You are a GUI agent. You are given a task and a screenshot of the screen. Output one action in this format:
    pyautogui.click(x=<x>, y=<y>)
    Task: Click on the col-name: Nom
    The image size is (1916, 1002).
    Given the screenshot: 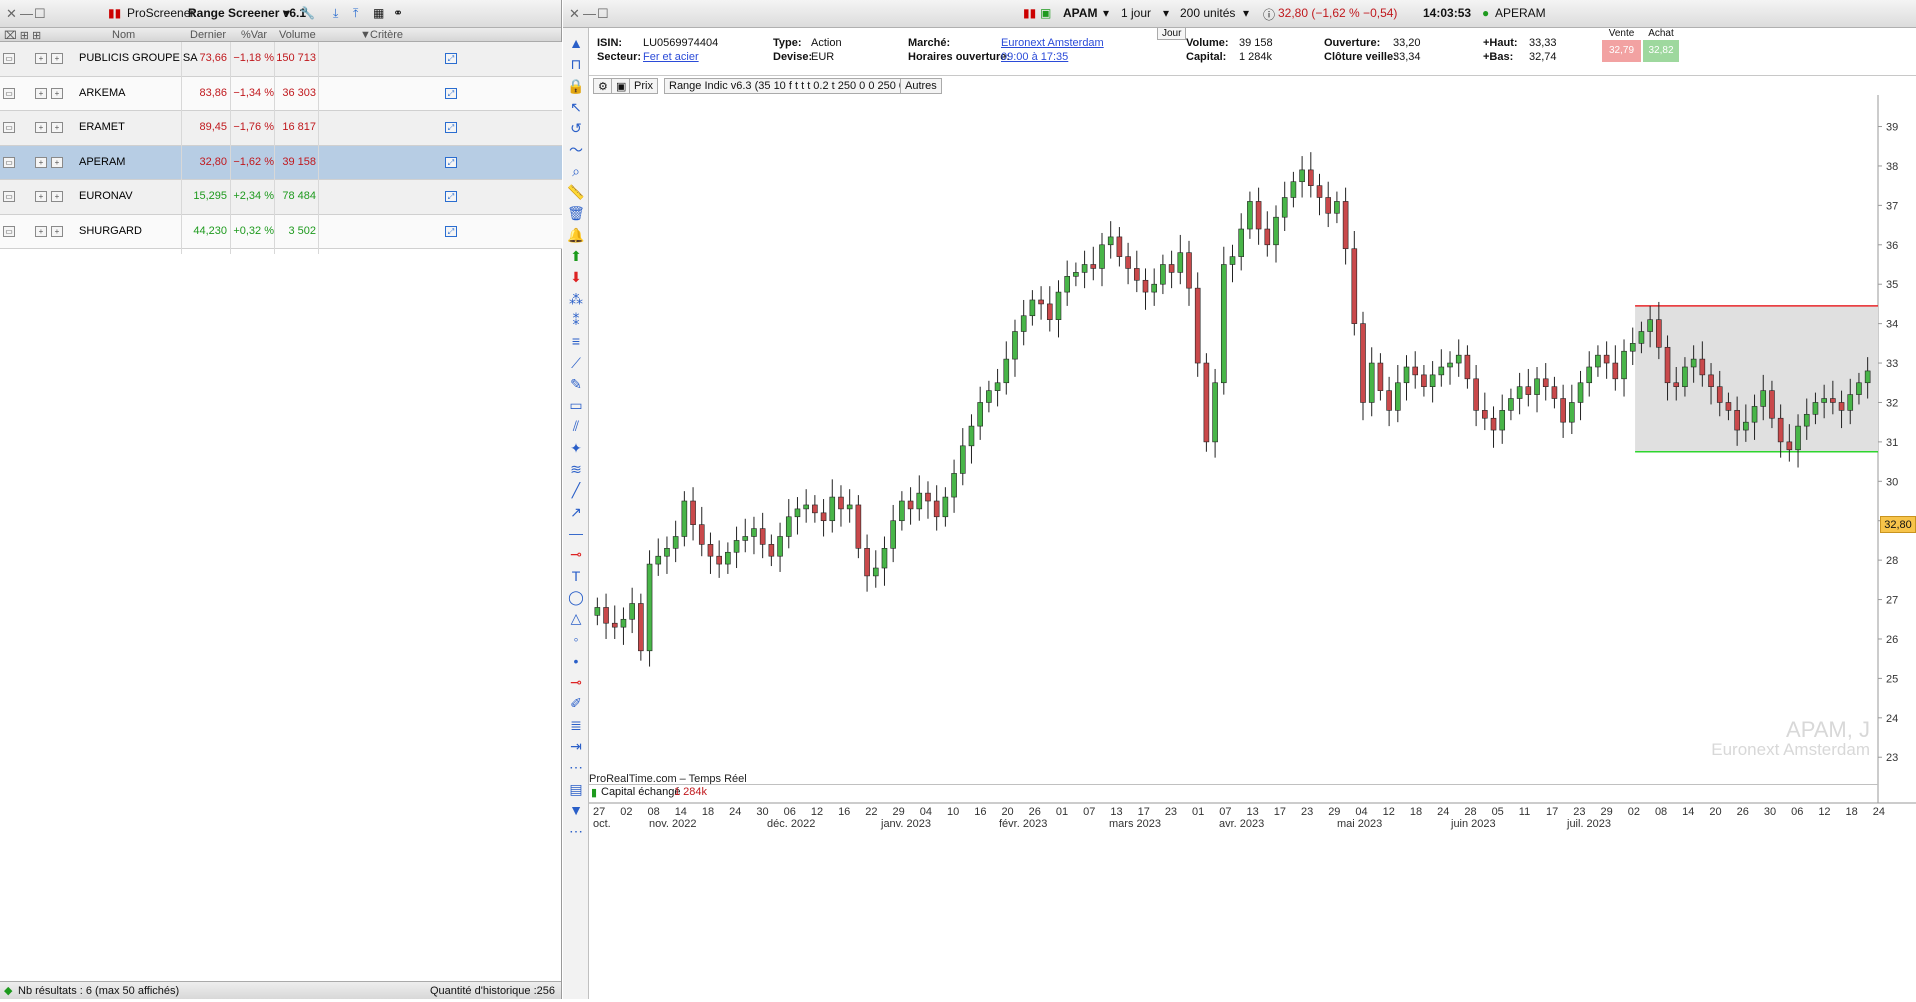 What is the action you would take?
    pyautogui.click(x=123, y=35)
    